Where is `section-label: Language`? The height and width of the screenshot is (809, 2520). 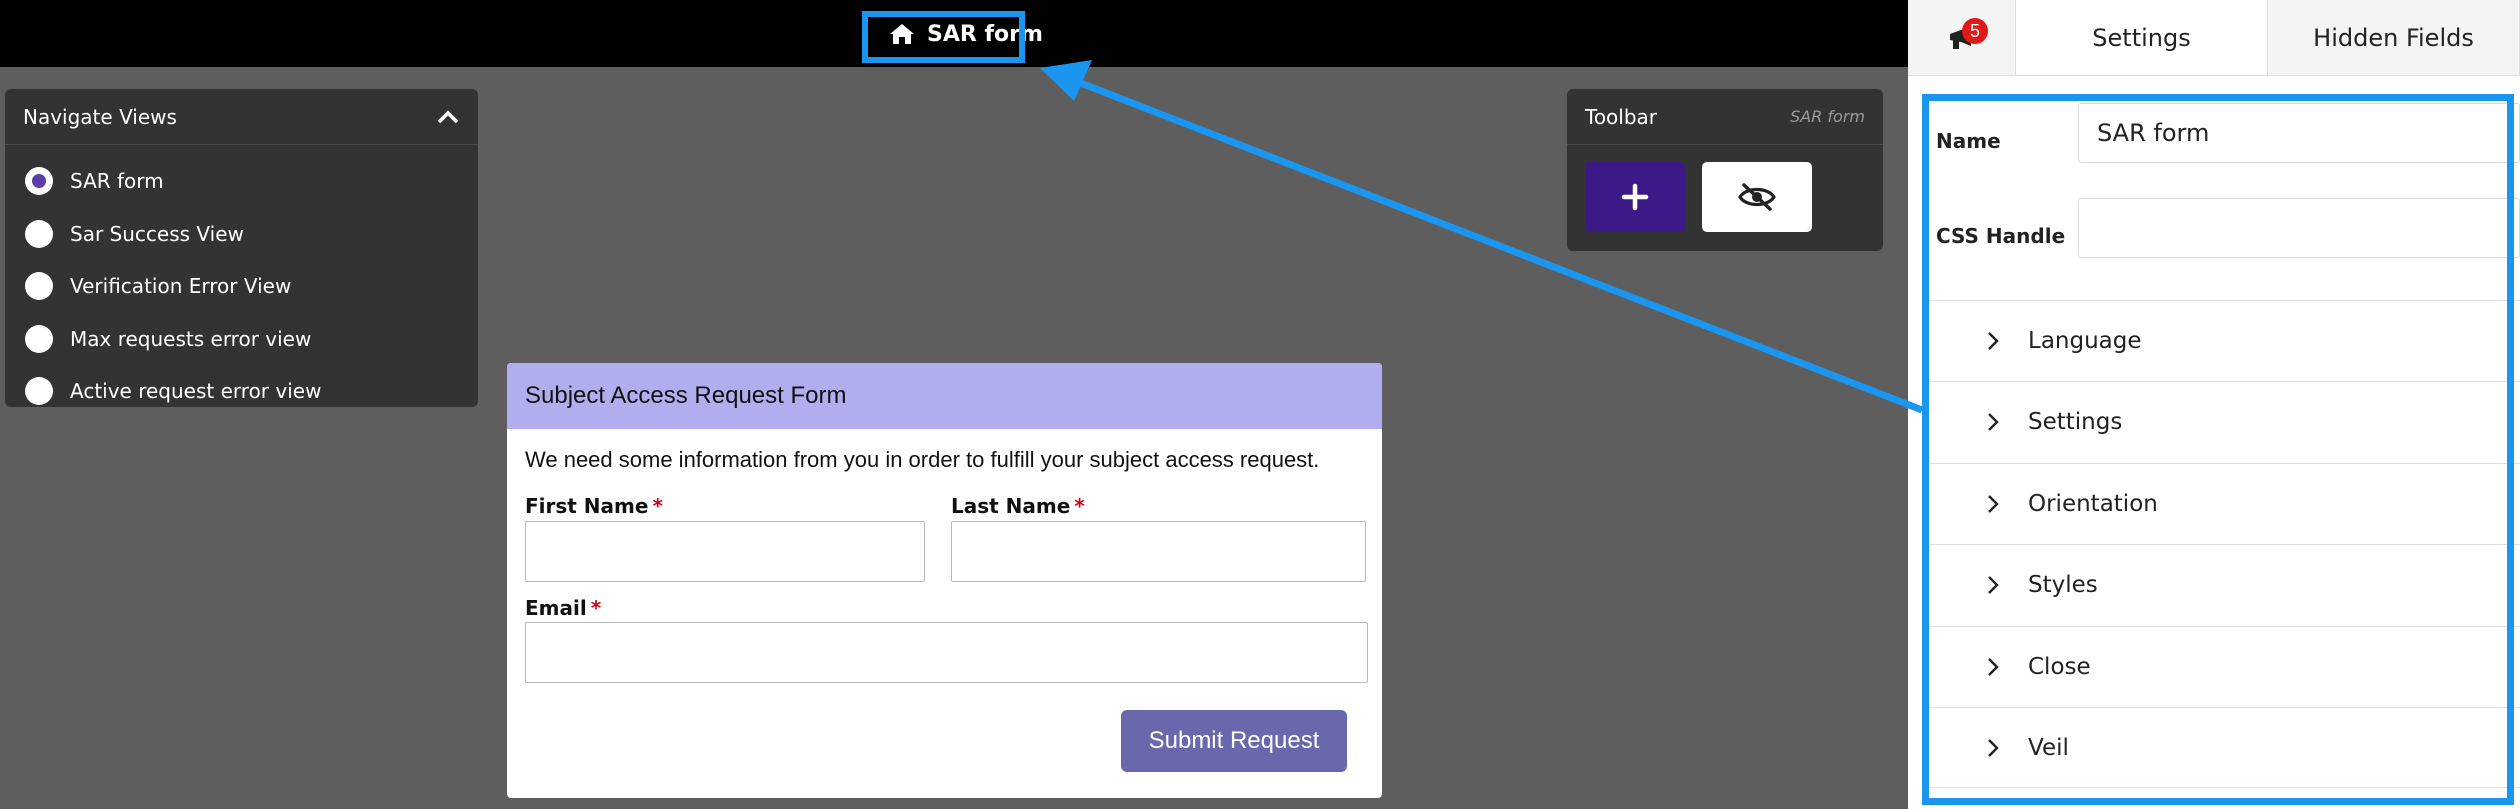
section-label: Language is located at coordinates (2085, 341).